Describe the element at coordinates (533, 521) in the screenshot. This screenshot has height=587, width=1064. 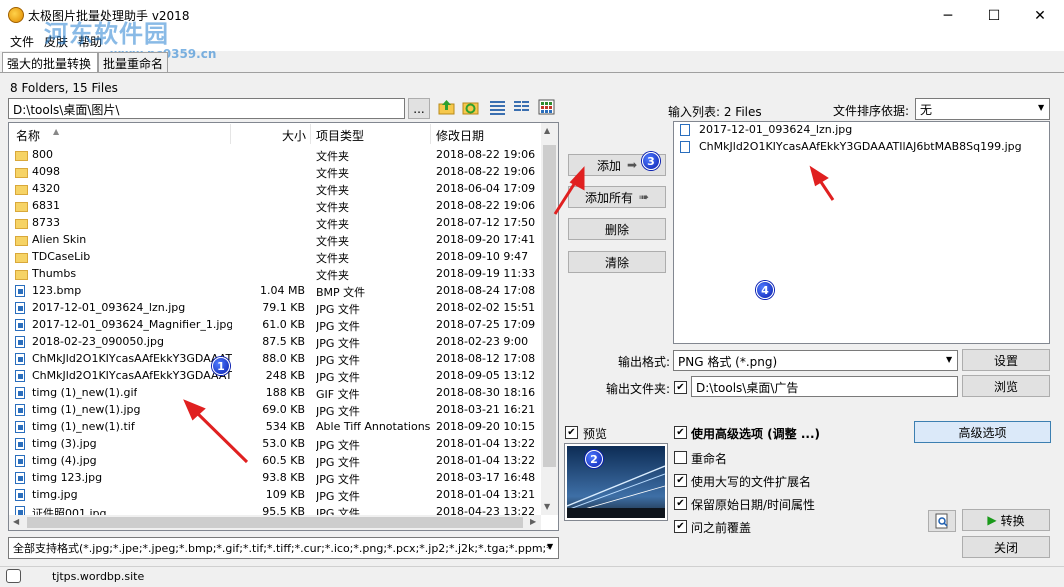
I see `scroll-right-arrow-icon: ▶` at that location.